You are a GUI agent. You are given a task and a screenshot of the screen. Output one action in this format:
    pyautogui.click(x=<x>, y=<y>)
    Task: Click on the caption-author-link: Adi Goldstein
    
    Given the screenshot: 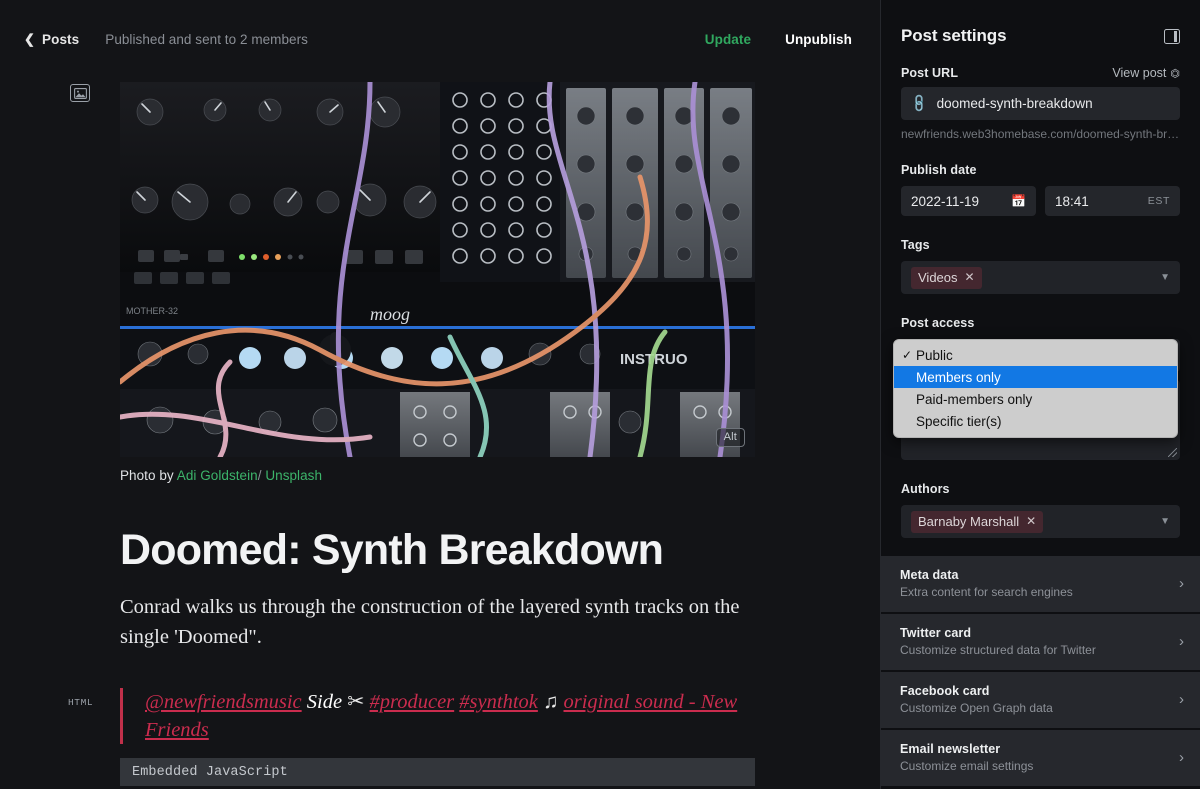 What is the action you would take?
    pyautogui.click(x=217, y=475)
    